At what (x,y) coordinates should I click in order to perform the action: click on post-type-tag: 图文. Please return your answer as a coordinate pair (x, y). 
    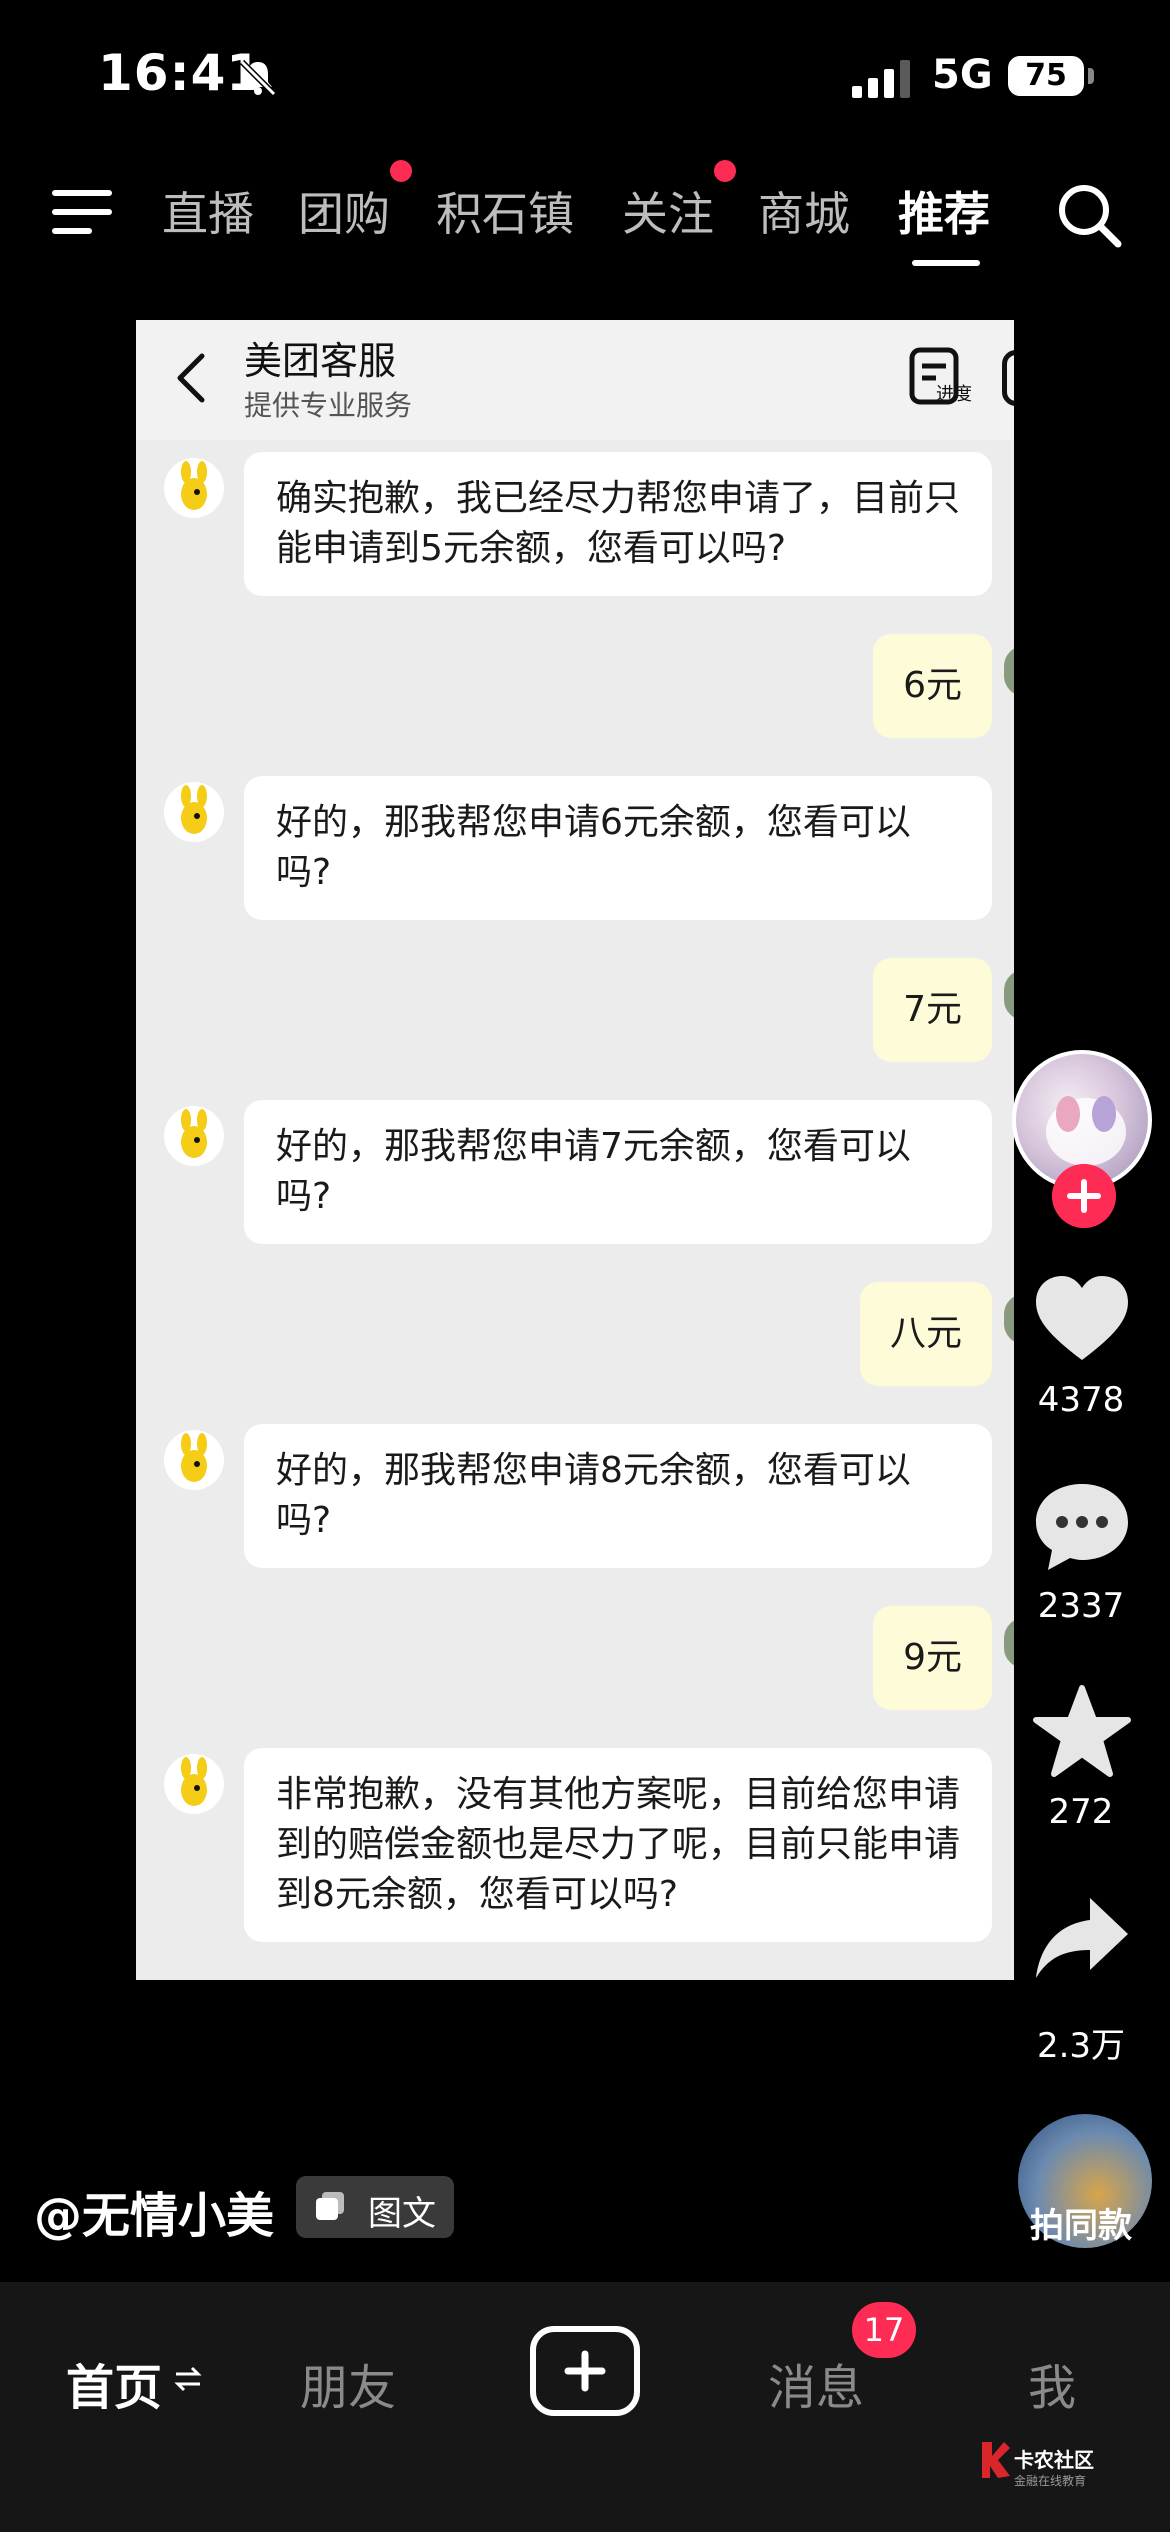
    Looking at the image, I should click on (375, 2207).